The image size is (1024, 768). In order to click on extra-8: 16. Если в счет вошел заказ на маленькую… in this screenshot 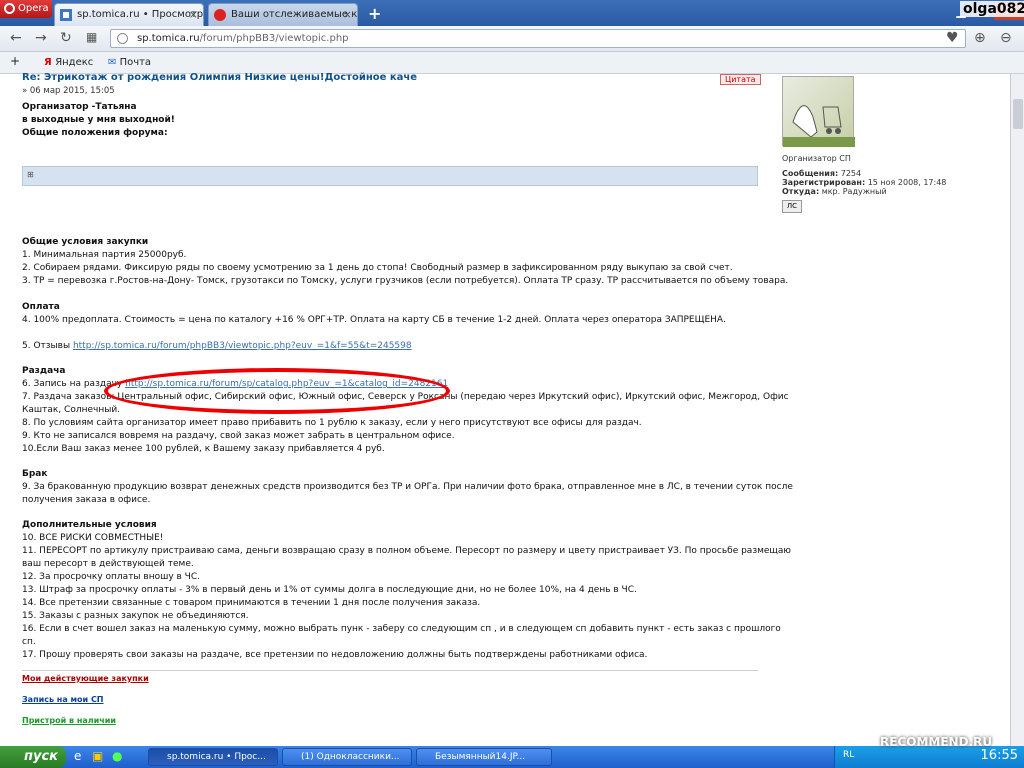, I will do `click(401, 629)`.